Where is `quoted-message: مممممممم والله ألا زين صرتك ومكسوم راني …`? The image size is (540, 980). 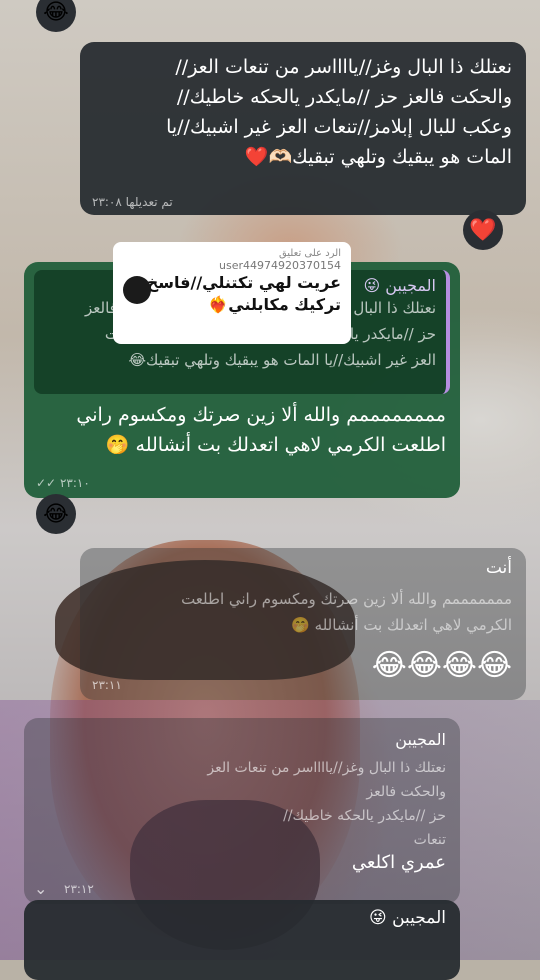
quoted-message: مممممممم والله ألا زين صرتك ومكسوم راني … is located at coordinates (307, 612).